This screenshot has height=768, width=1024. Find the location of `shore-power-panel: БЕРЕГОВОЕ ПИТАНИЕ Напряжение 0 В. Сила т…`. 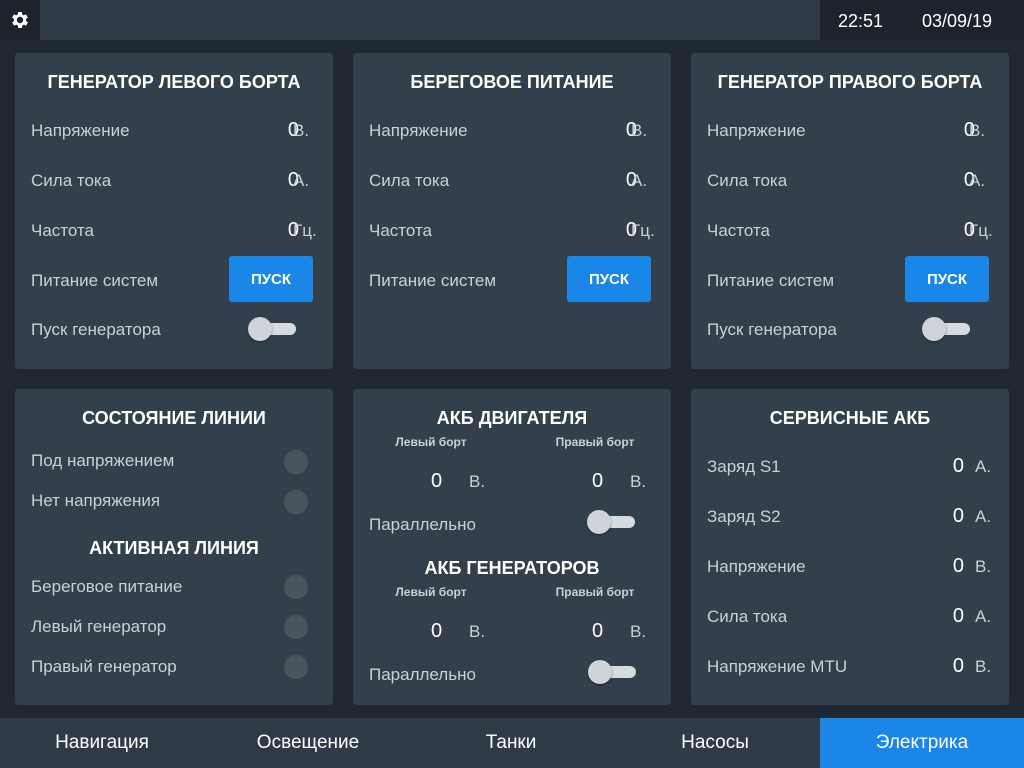

shore-power-panel: БЕРЕГОВОЕ ПИТАНИЕ Напряжение 0 В. Сила т… is located at coordinates (512, 211).